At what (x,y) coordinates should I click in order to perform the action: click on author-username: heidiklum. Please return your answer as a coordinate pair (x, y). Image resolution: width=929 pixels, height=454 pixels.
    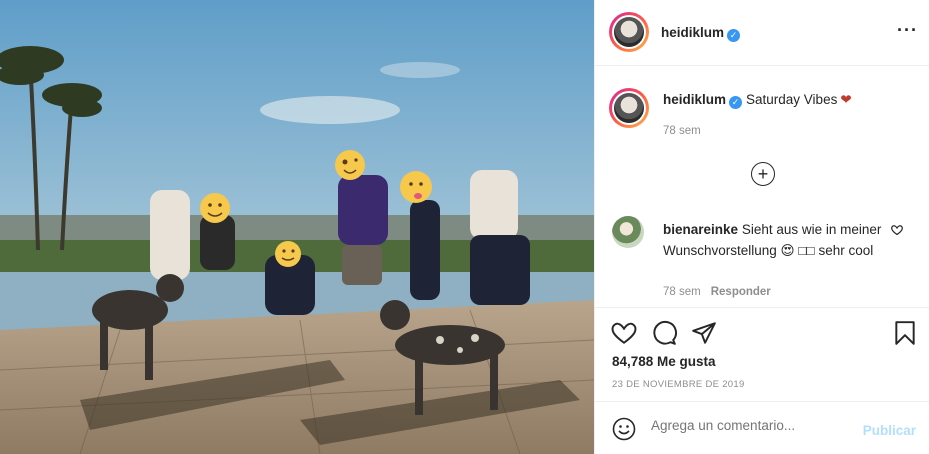
    Looking at the image, I should click on (692, 32).